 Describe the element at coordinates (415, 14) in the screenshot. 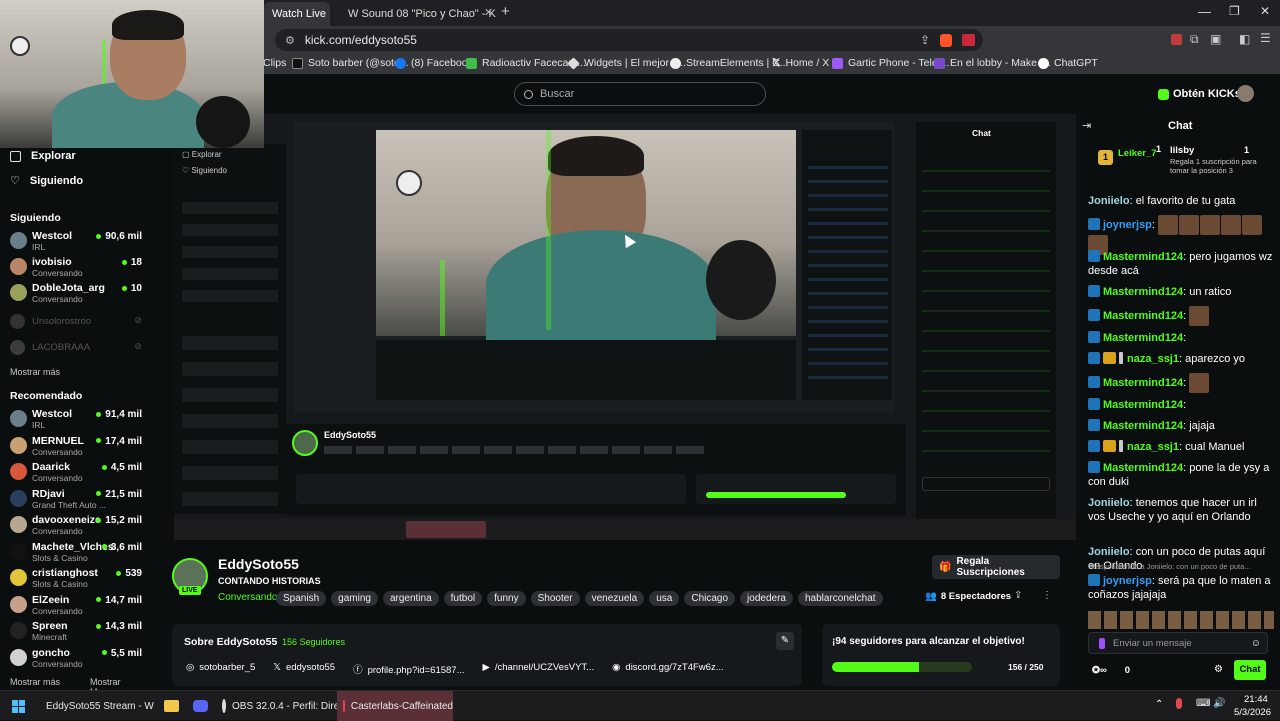

I see `tab-youtube: W Sound 08 "Pico y Chao" - Kris R, W` at that location.